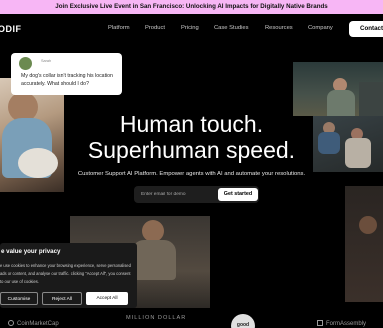 This screenshot has height=328, width=383. What do you see at coordinates (11, 29) in the screenshot?
I see `brand-logo: ODIF` at bounding box center [11, 29].